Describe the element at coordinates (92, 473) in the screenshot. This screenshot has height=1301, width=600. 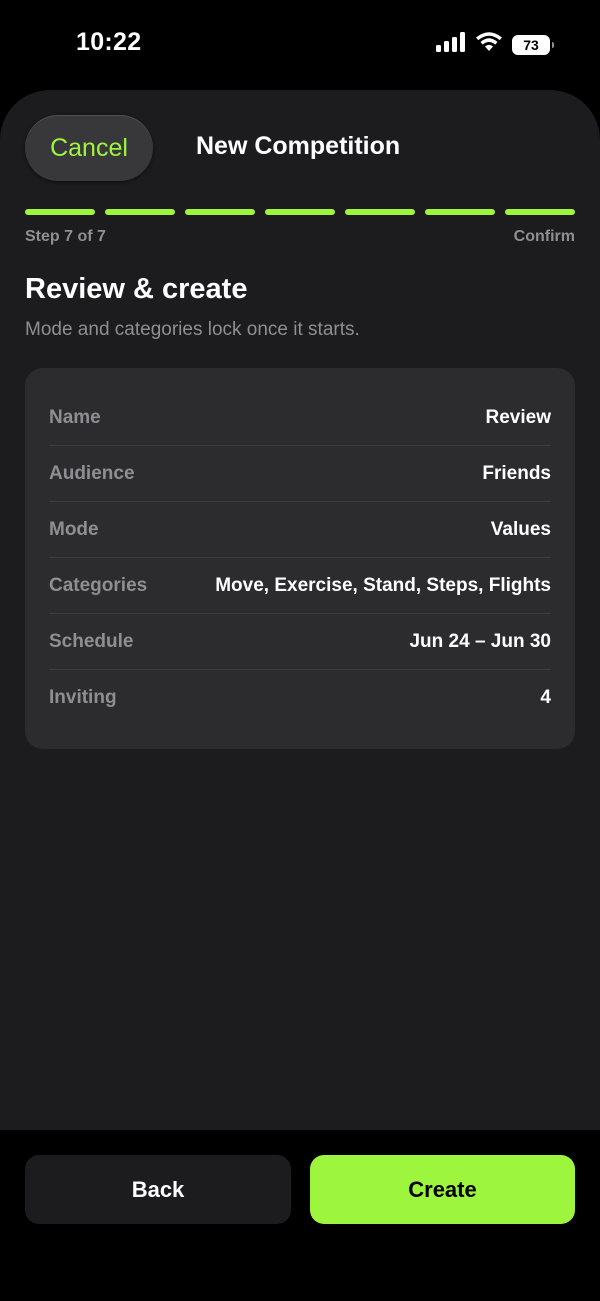
I see `row-label: Audience` at that location.